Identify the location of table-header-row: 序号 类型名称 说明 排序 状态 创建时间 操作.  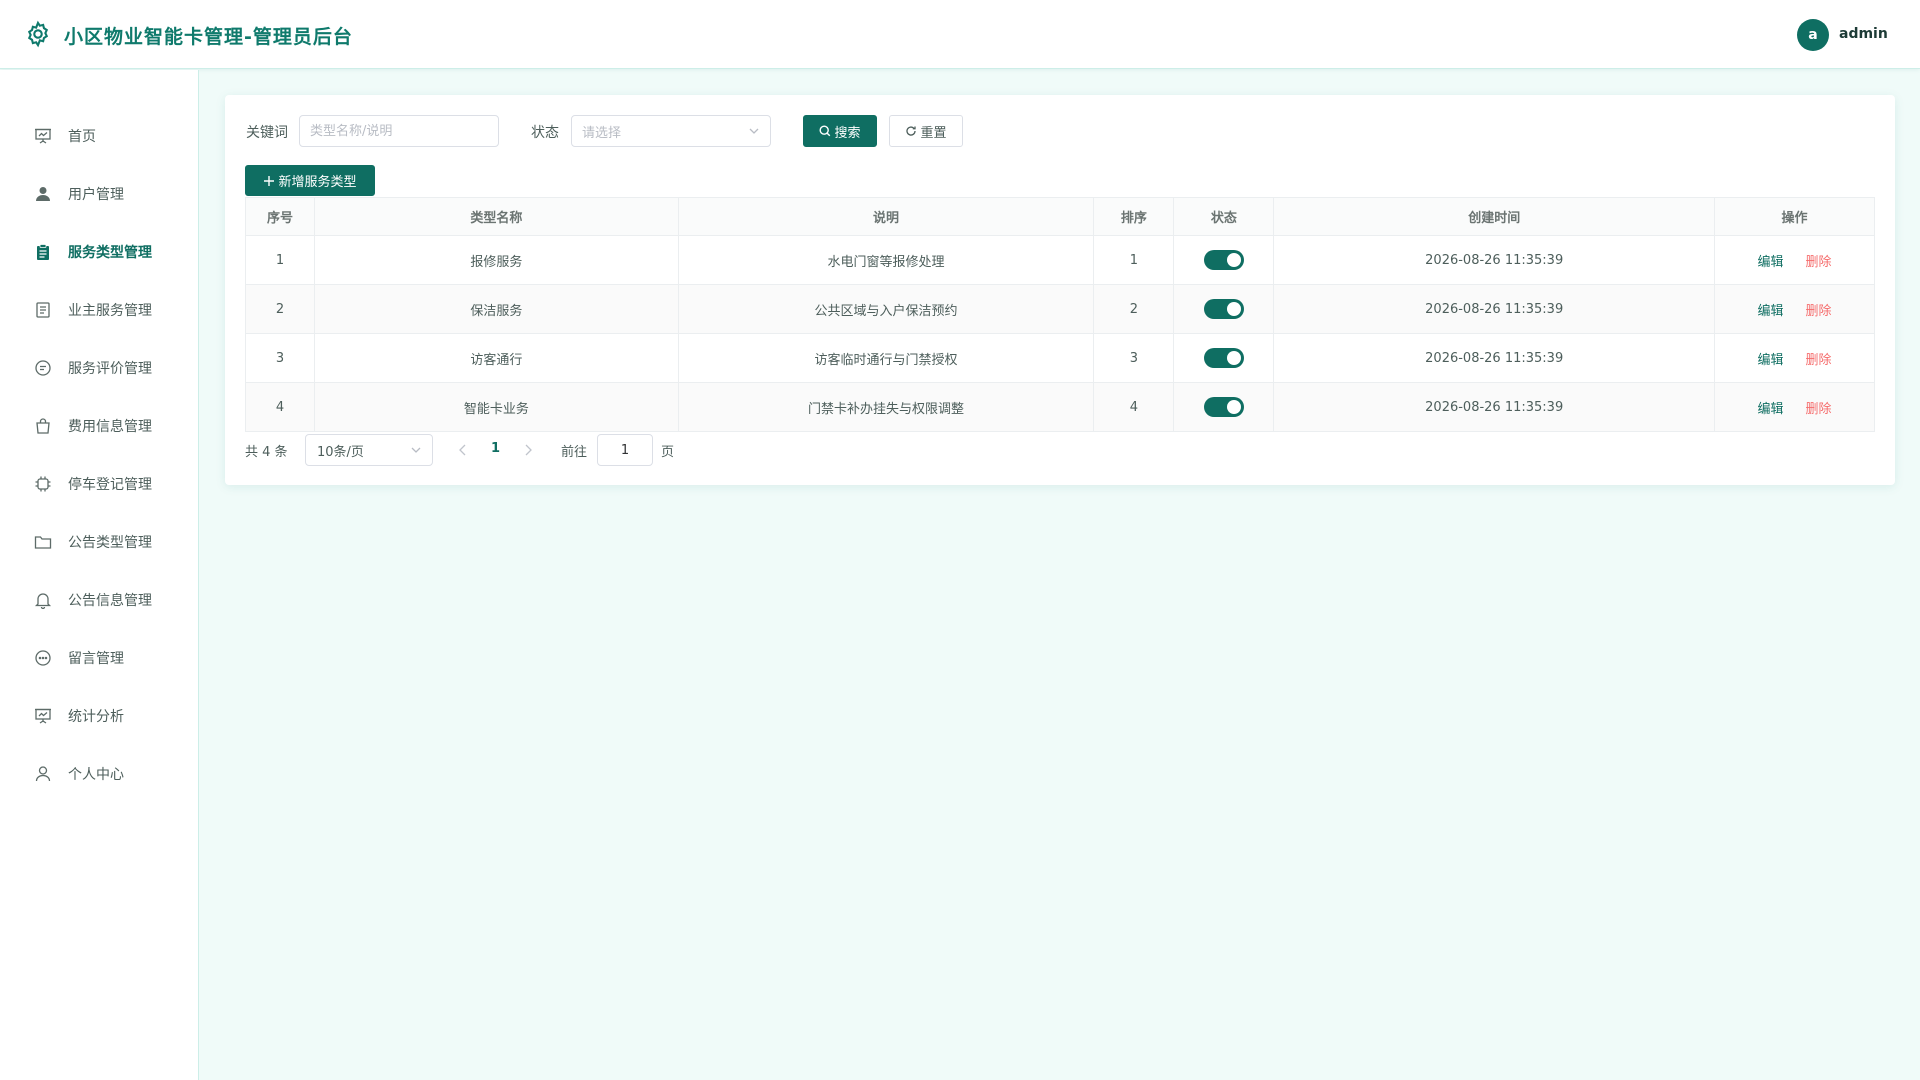
(1060, 216).